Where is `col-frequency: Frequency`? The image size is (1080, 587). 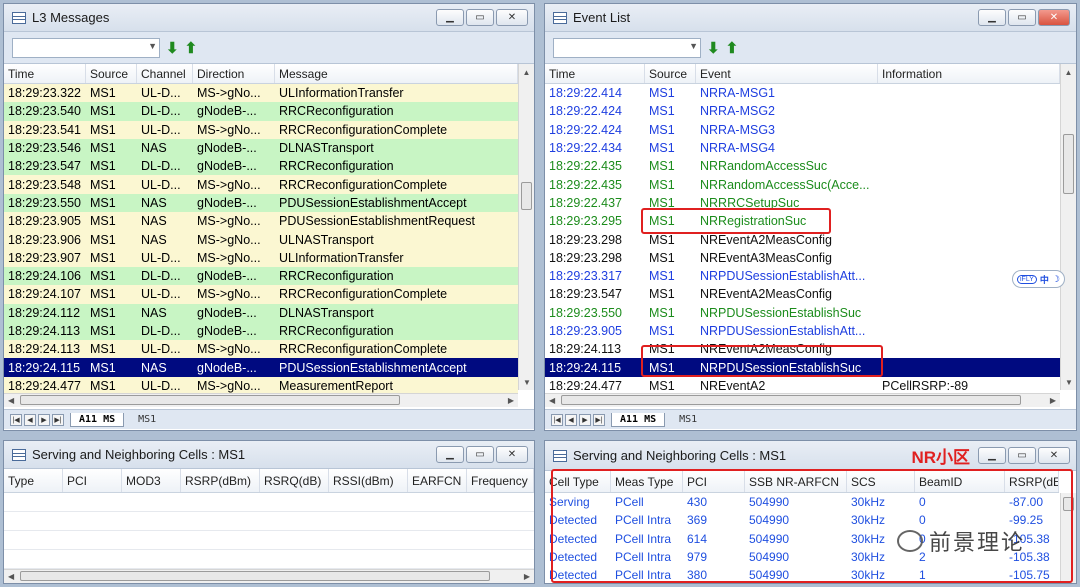 col-frequency: Frequency is located at coordinates (500, 480).